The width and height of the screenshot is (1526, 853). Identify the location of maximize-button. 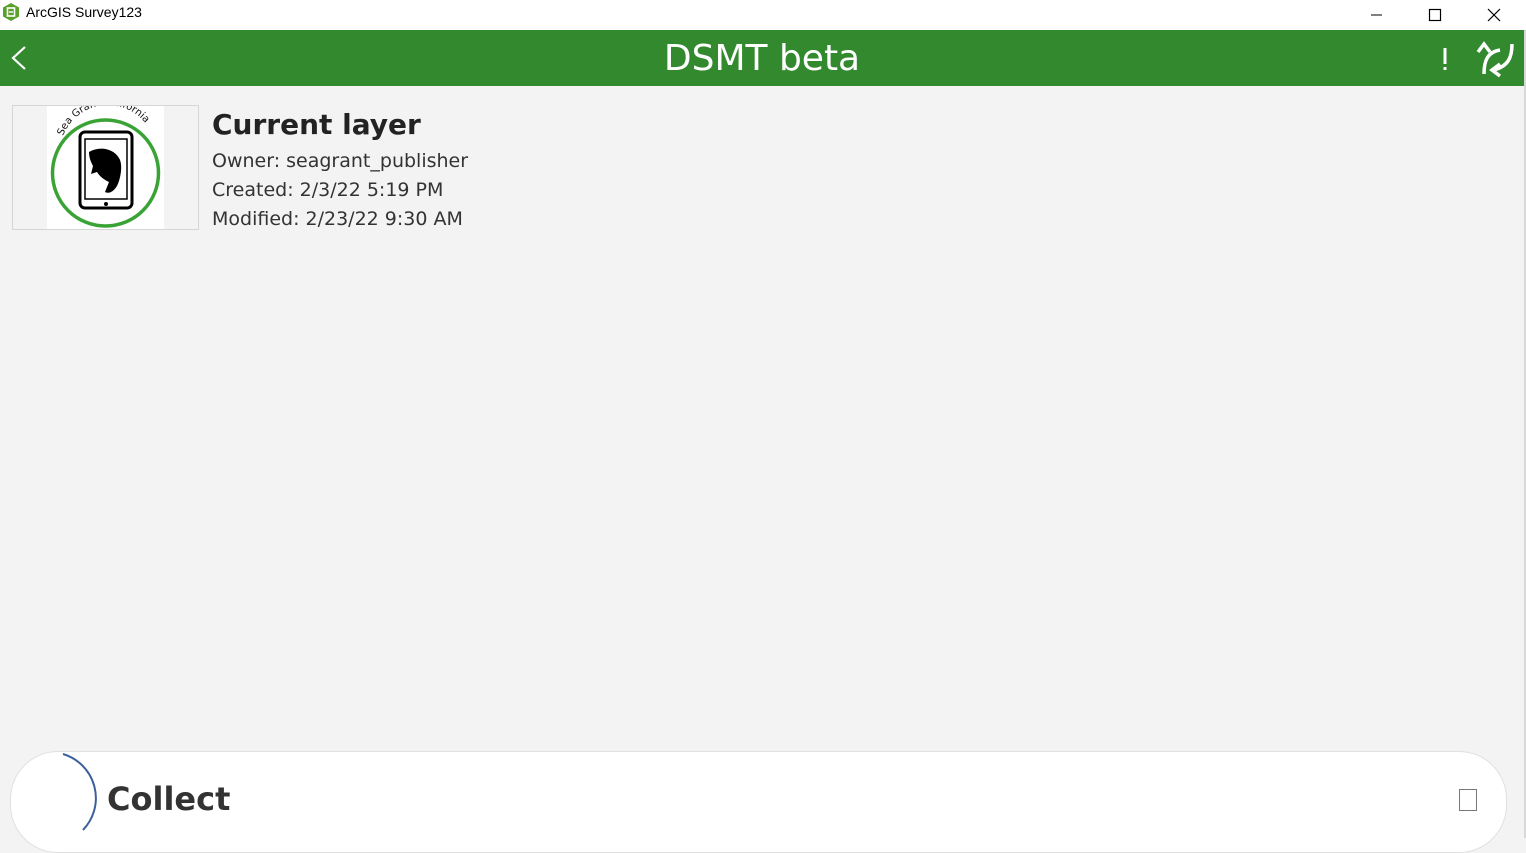
(1435, 15).